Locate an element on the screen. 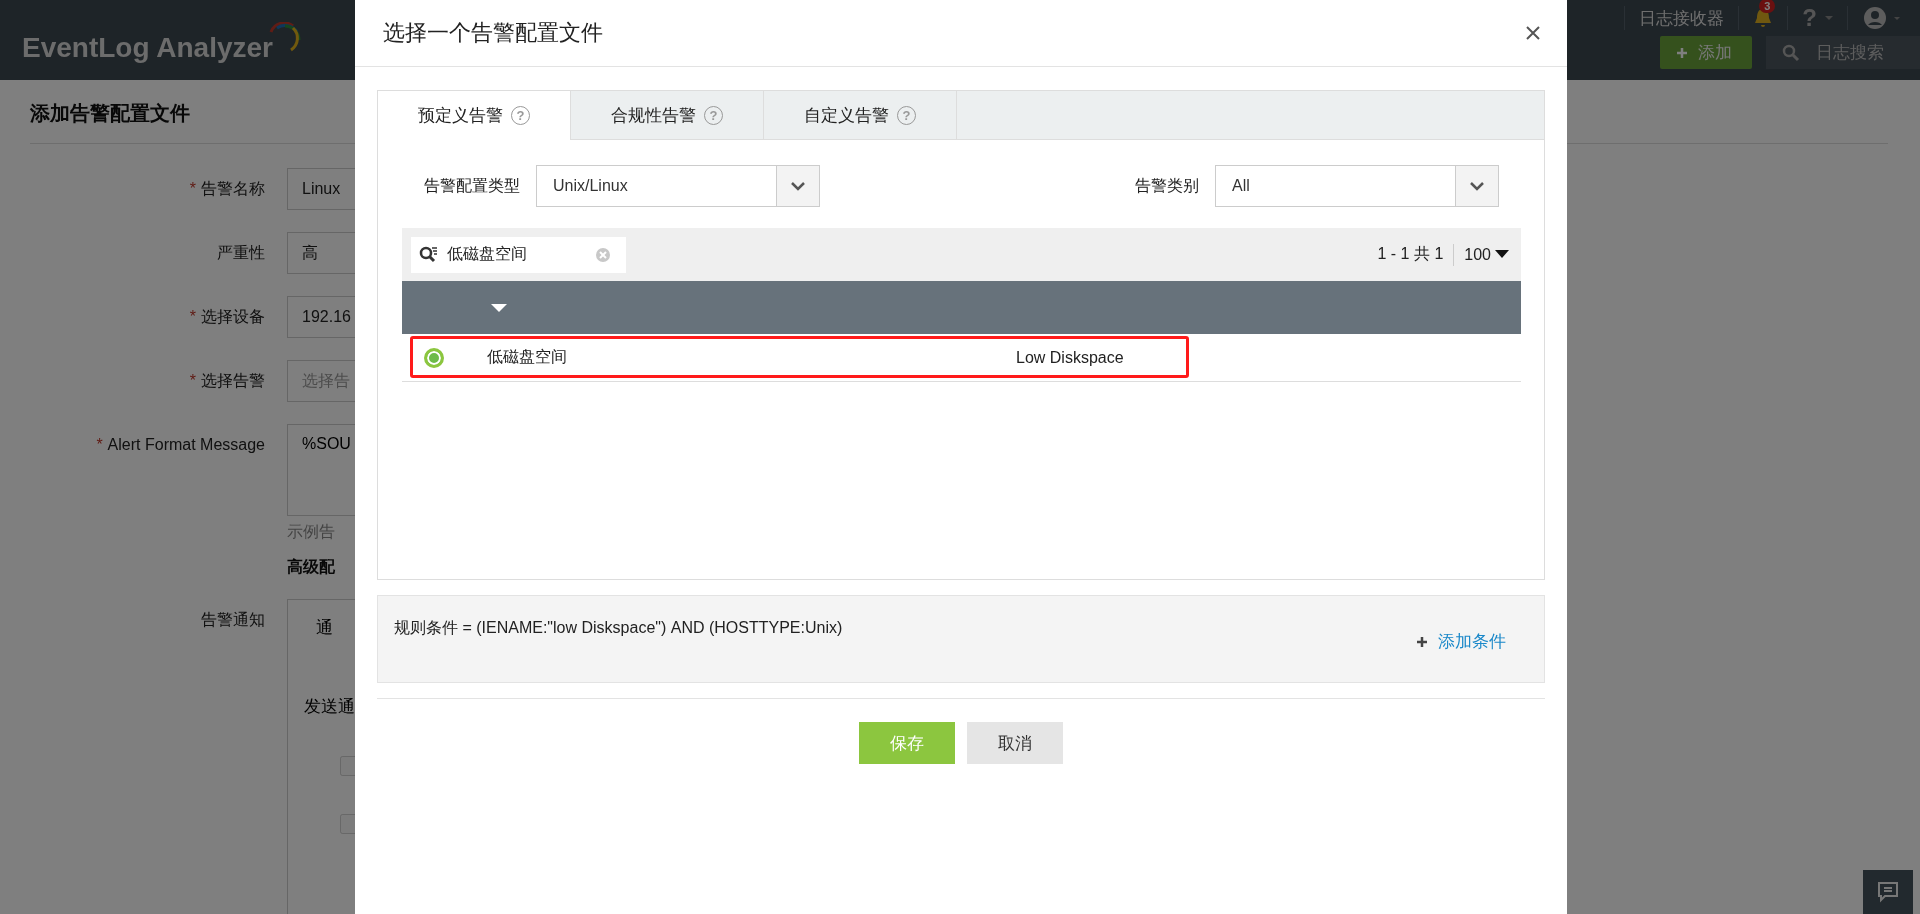 The image size is (1920, 914). tab: 自定义告警 ? is located at coordinates (860, 115).